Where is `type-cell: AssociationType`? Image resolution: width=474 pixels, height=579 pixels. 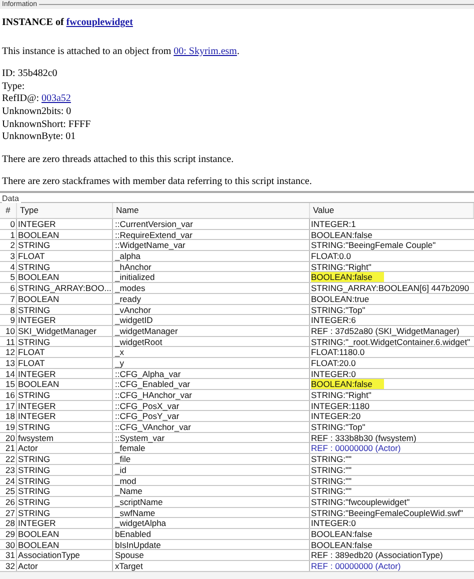 type-cell: AssociationType is located at coordinates (65, 555).